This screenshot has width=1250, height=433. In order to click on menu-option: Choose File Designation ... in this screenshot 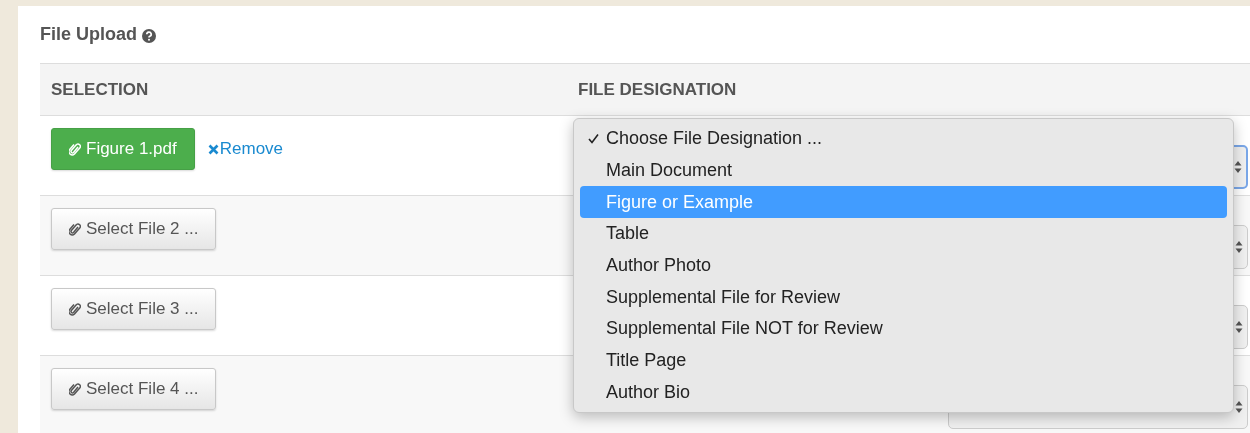, I will do `click(903, 139)`.